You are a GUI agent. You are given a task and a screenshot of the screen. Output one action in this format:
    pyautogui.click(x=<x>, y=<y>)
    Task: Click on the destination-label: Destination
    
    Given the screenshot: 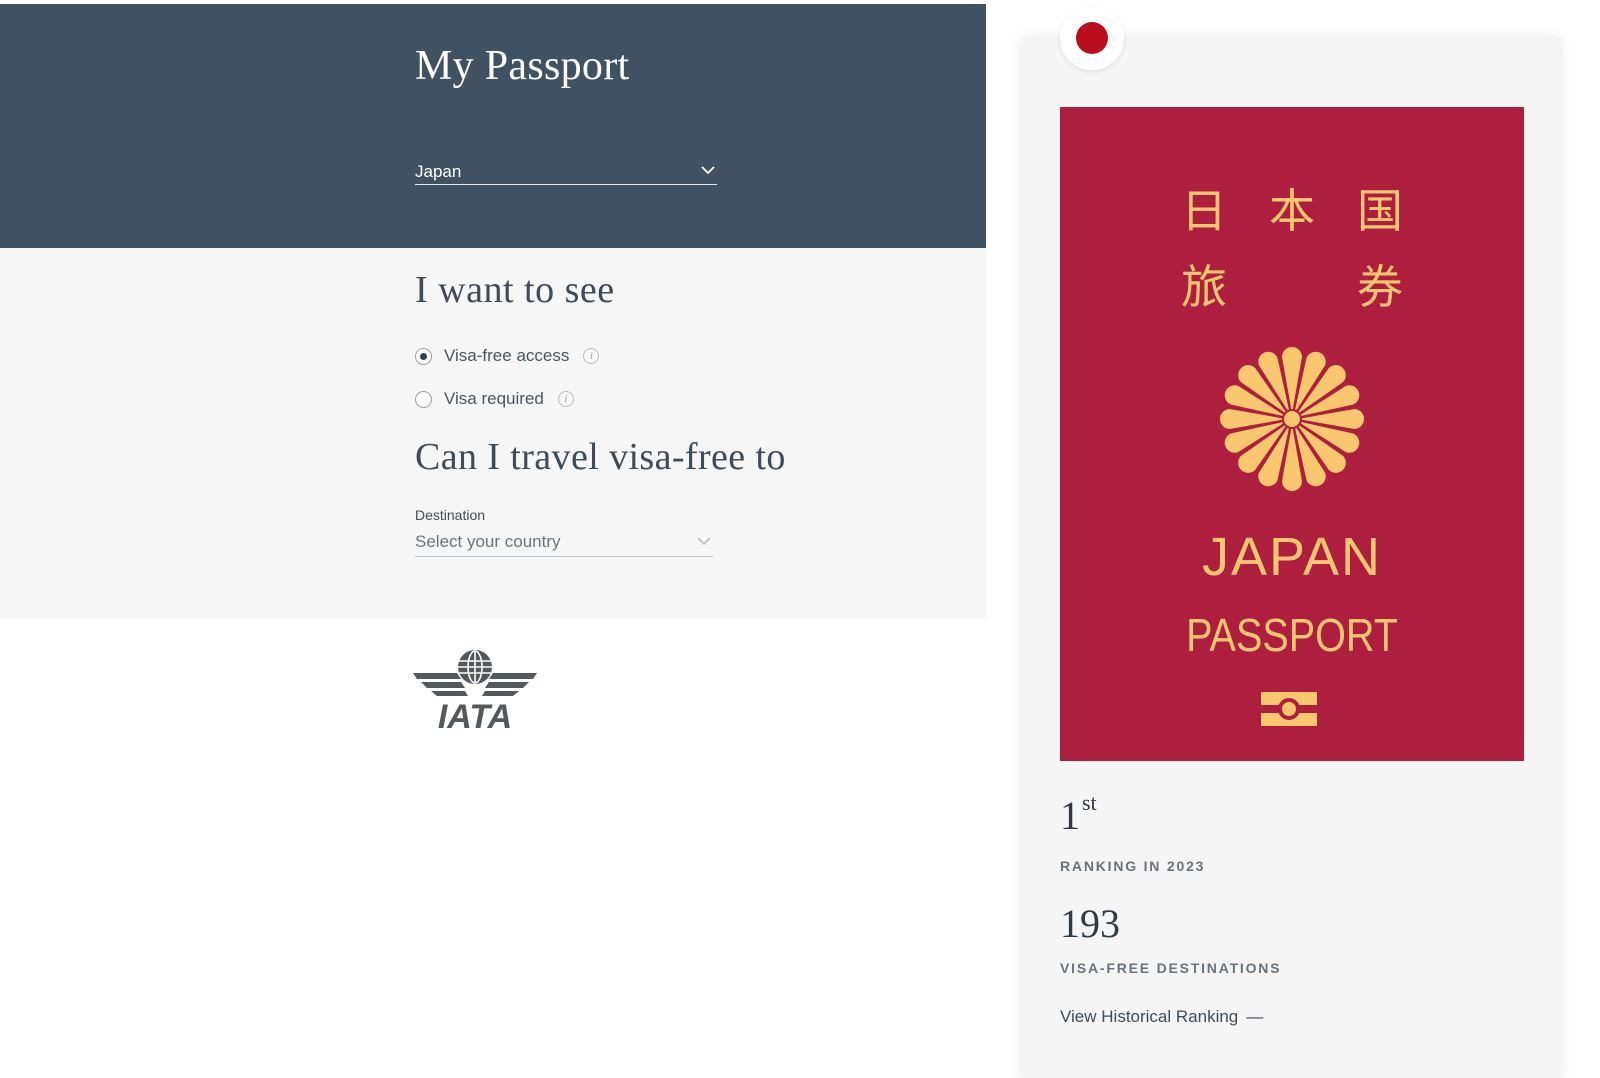 What is the action you would take?
    pyautogui.click(x=450, y=515)
    